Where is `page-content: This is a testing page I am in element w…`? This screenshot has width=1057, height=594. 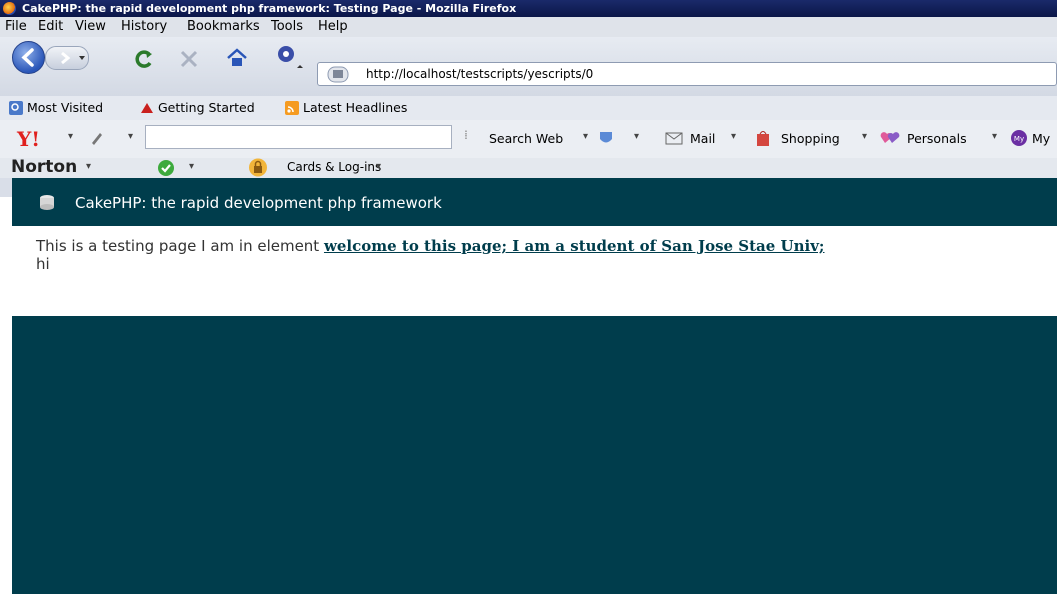
page-content: This is a testing page I am in element w… is located at coordinates (430, 255).